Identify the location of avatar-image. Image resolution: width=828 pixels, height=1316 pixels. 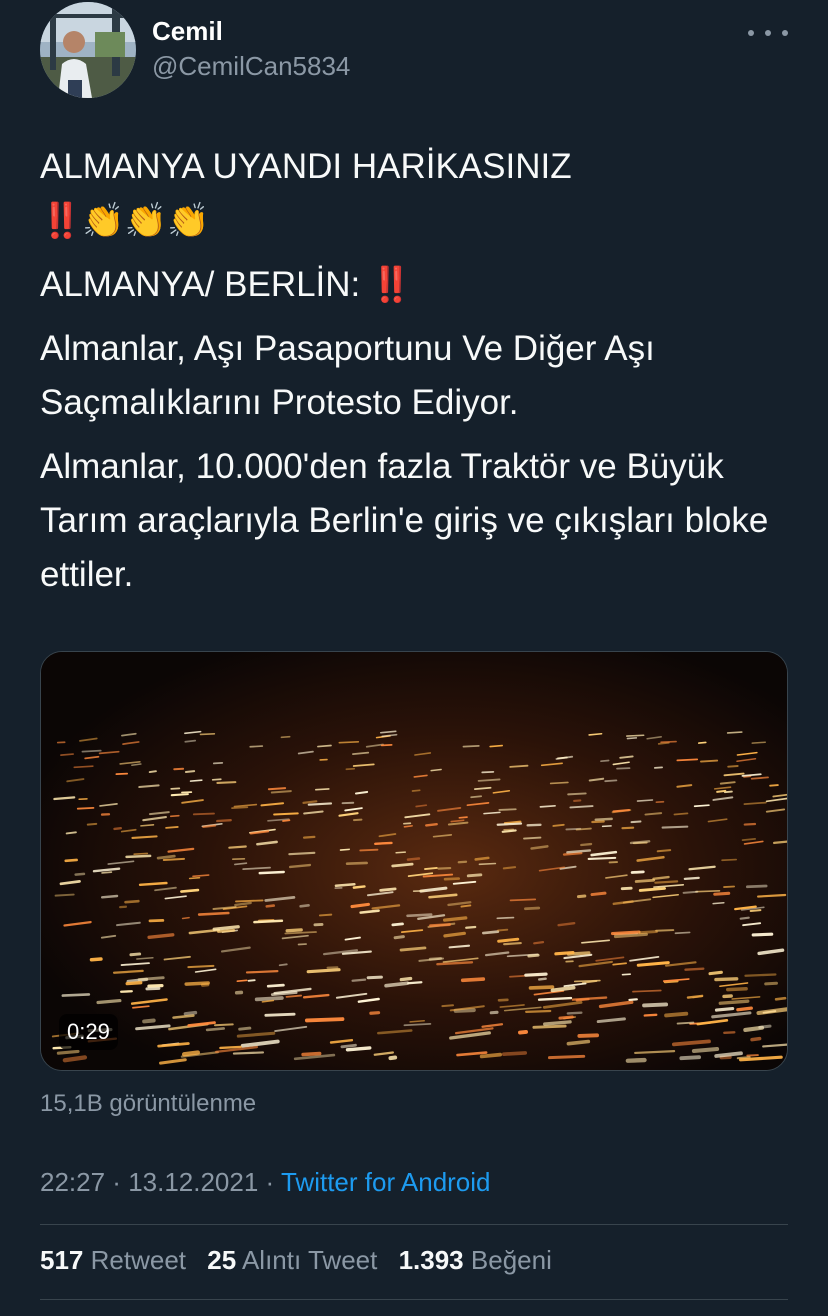
(88, 50).